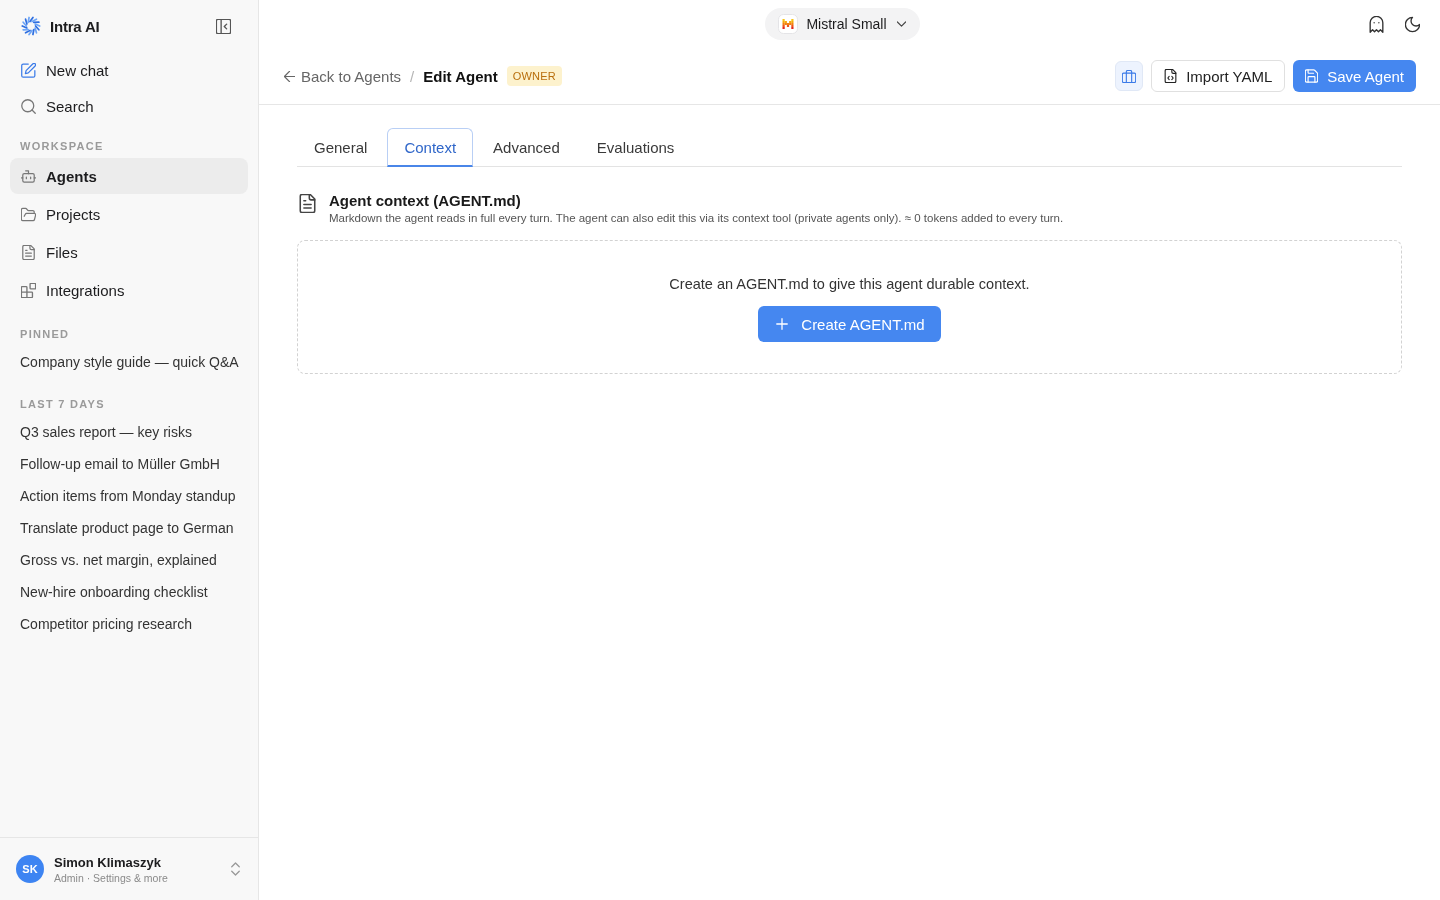 The height and width of the screenshot is (900, 1440). I want to click on save-icon, so click(1312, 76).